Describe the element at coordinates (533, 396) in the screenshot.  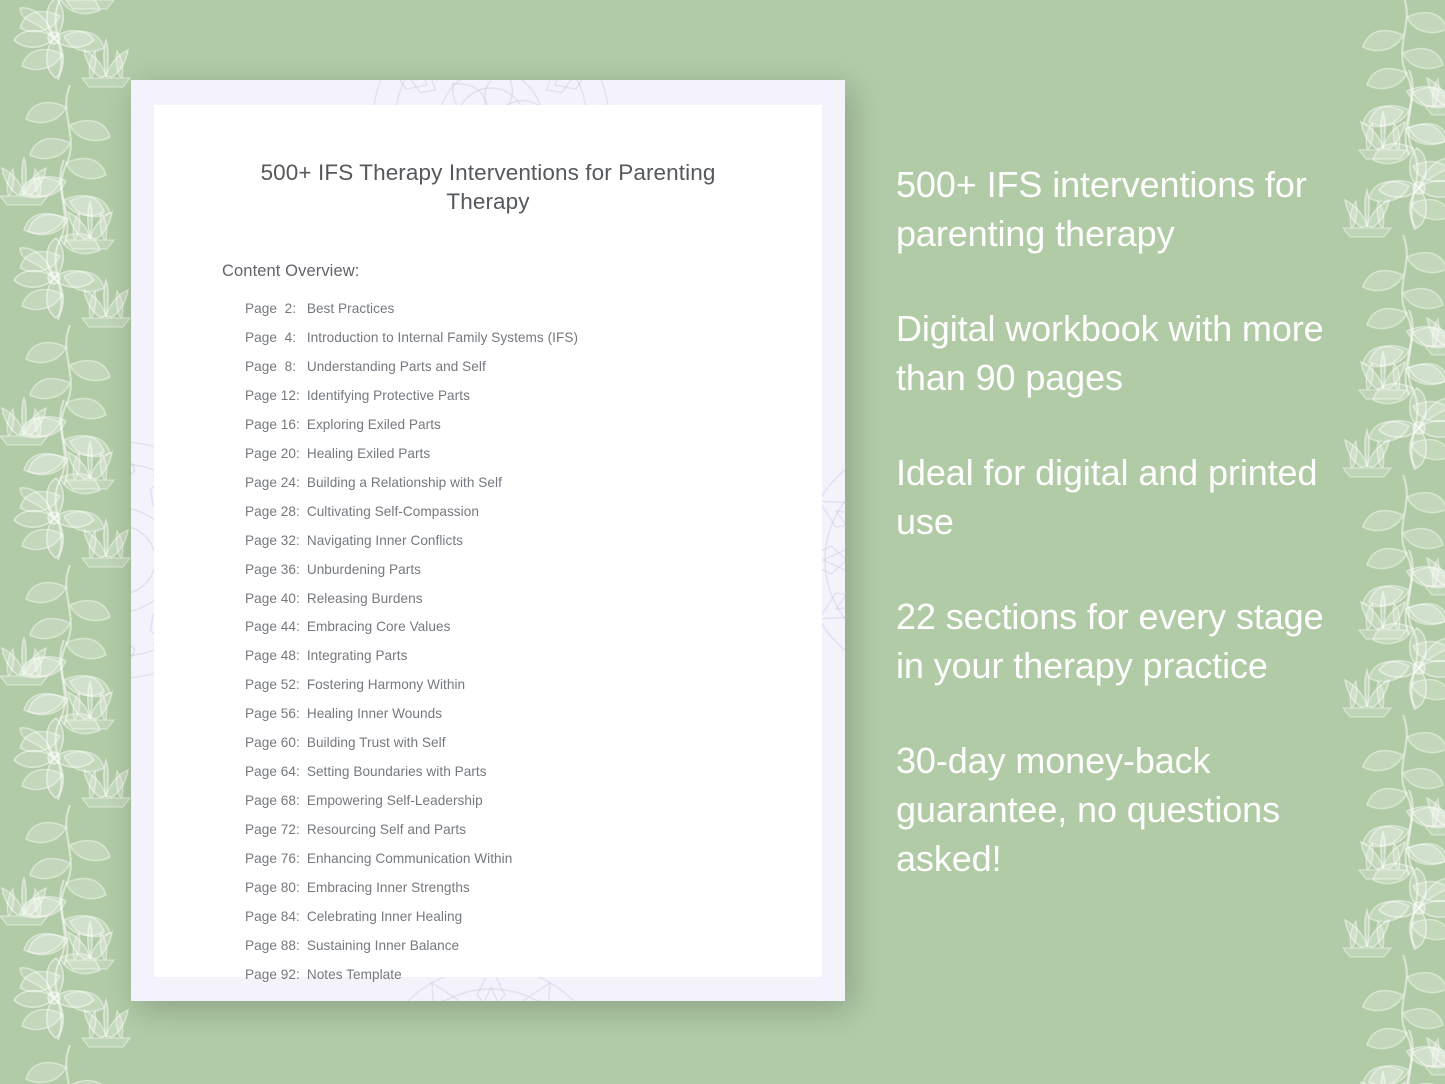
I see `toc-entry: Page 12: Identifying Protective Parts` at that location.